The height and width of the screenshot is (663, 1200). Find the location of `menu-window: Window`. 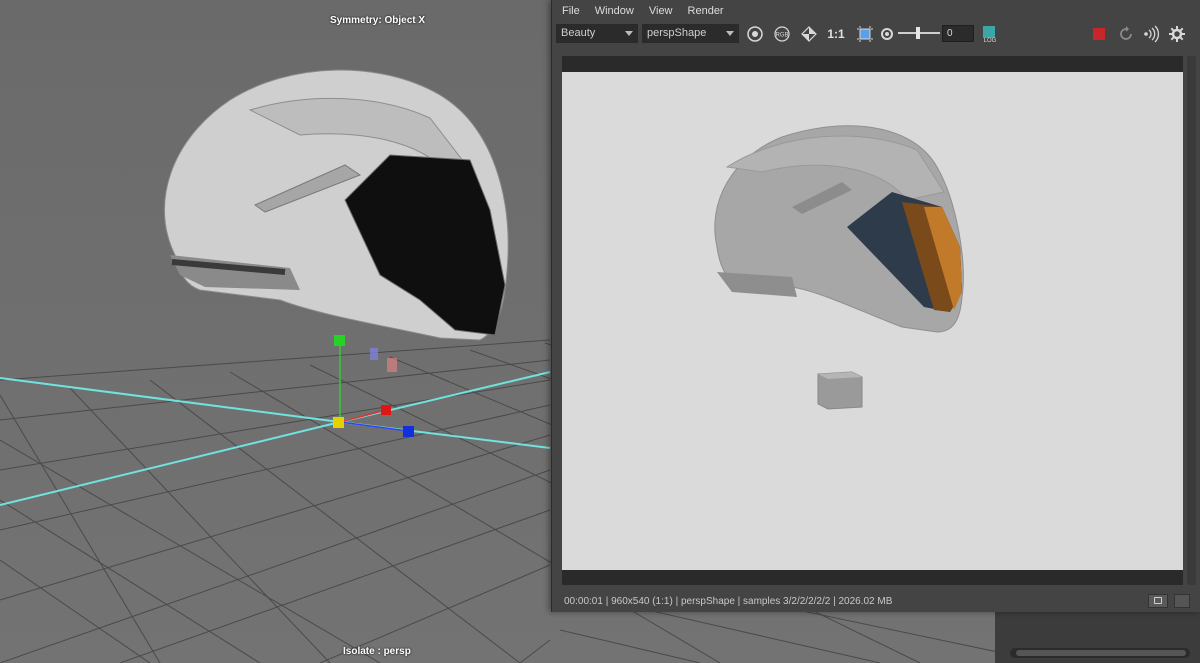

menu-window: Window is located at coordinates (614, 11).